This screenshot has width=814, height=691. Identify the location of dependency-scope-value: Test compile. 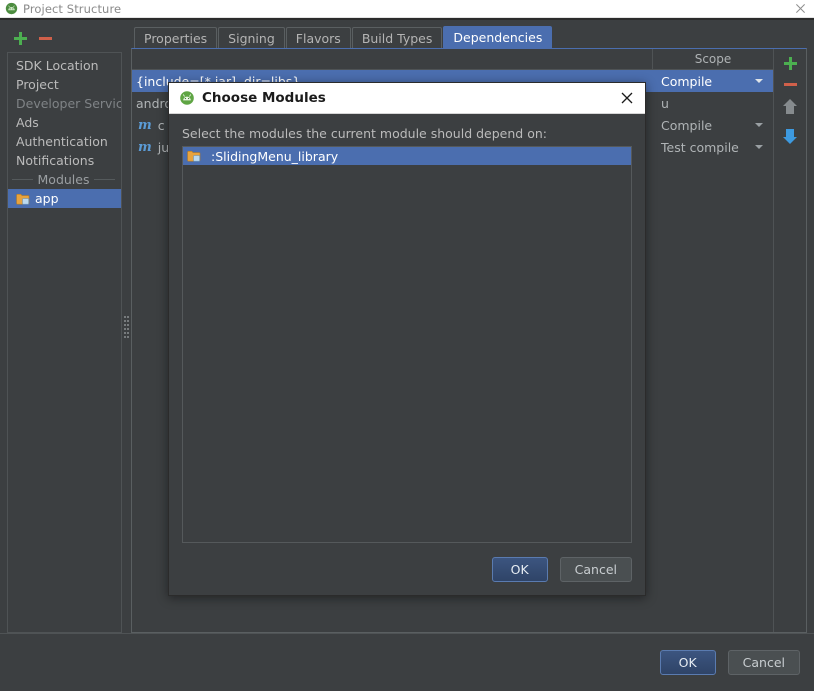
(700, 147).